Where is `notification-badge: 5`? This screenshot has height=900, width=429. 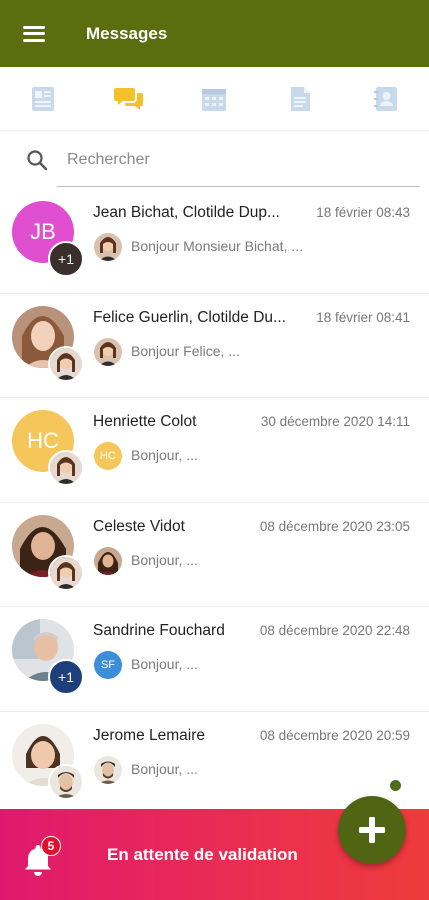
notification-badge: 5 is located at coordinates (51, 846).